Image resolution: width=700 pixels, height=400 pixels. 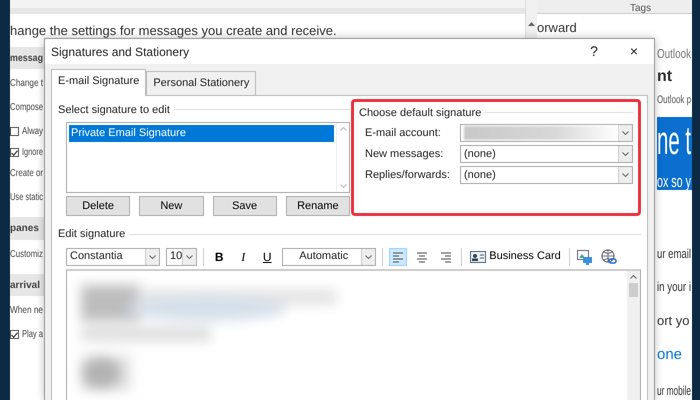 I want to click on group-label: Select signature to edit, so click(x=114, y=110).